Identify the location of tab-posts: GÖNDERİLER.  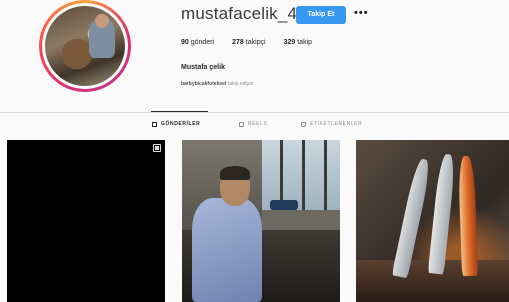
(176, 124).